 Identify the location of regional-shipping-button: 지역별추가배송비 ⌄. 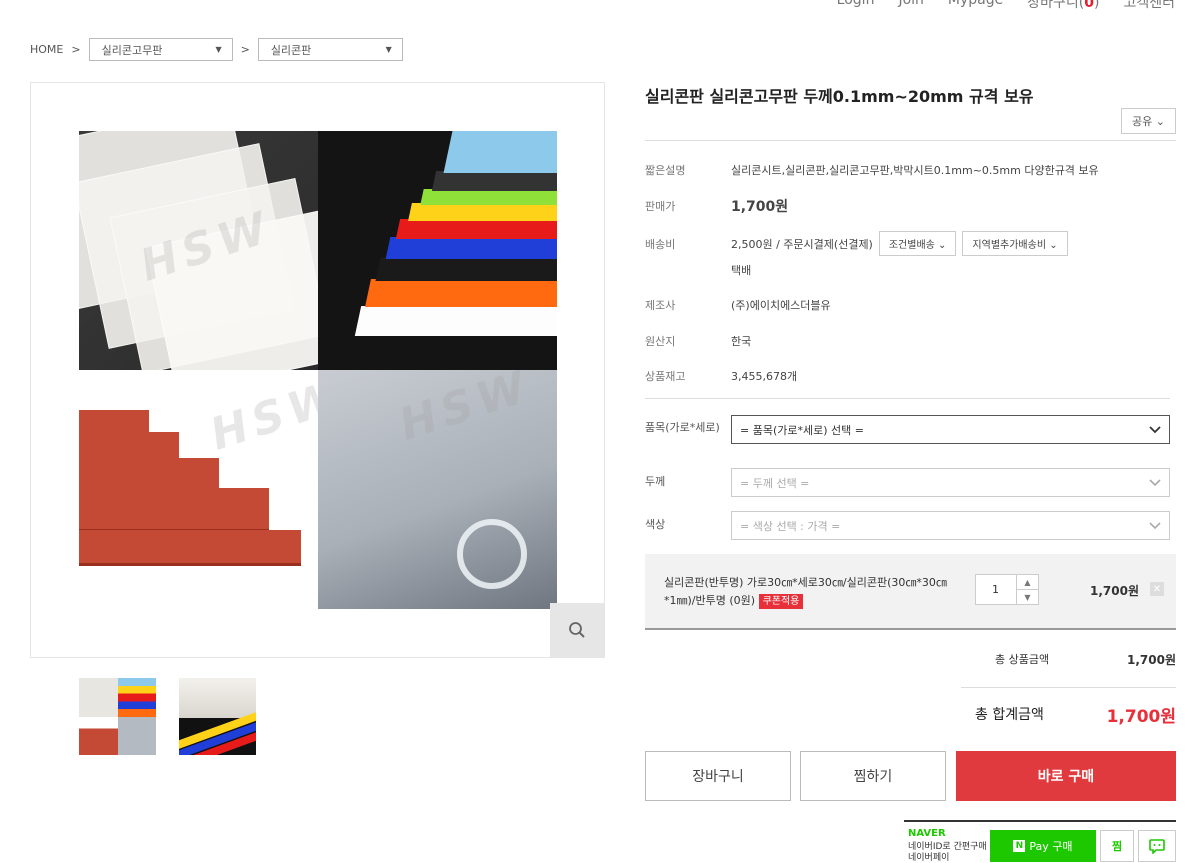
(1015, 243).